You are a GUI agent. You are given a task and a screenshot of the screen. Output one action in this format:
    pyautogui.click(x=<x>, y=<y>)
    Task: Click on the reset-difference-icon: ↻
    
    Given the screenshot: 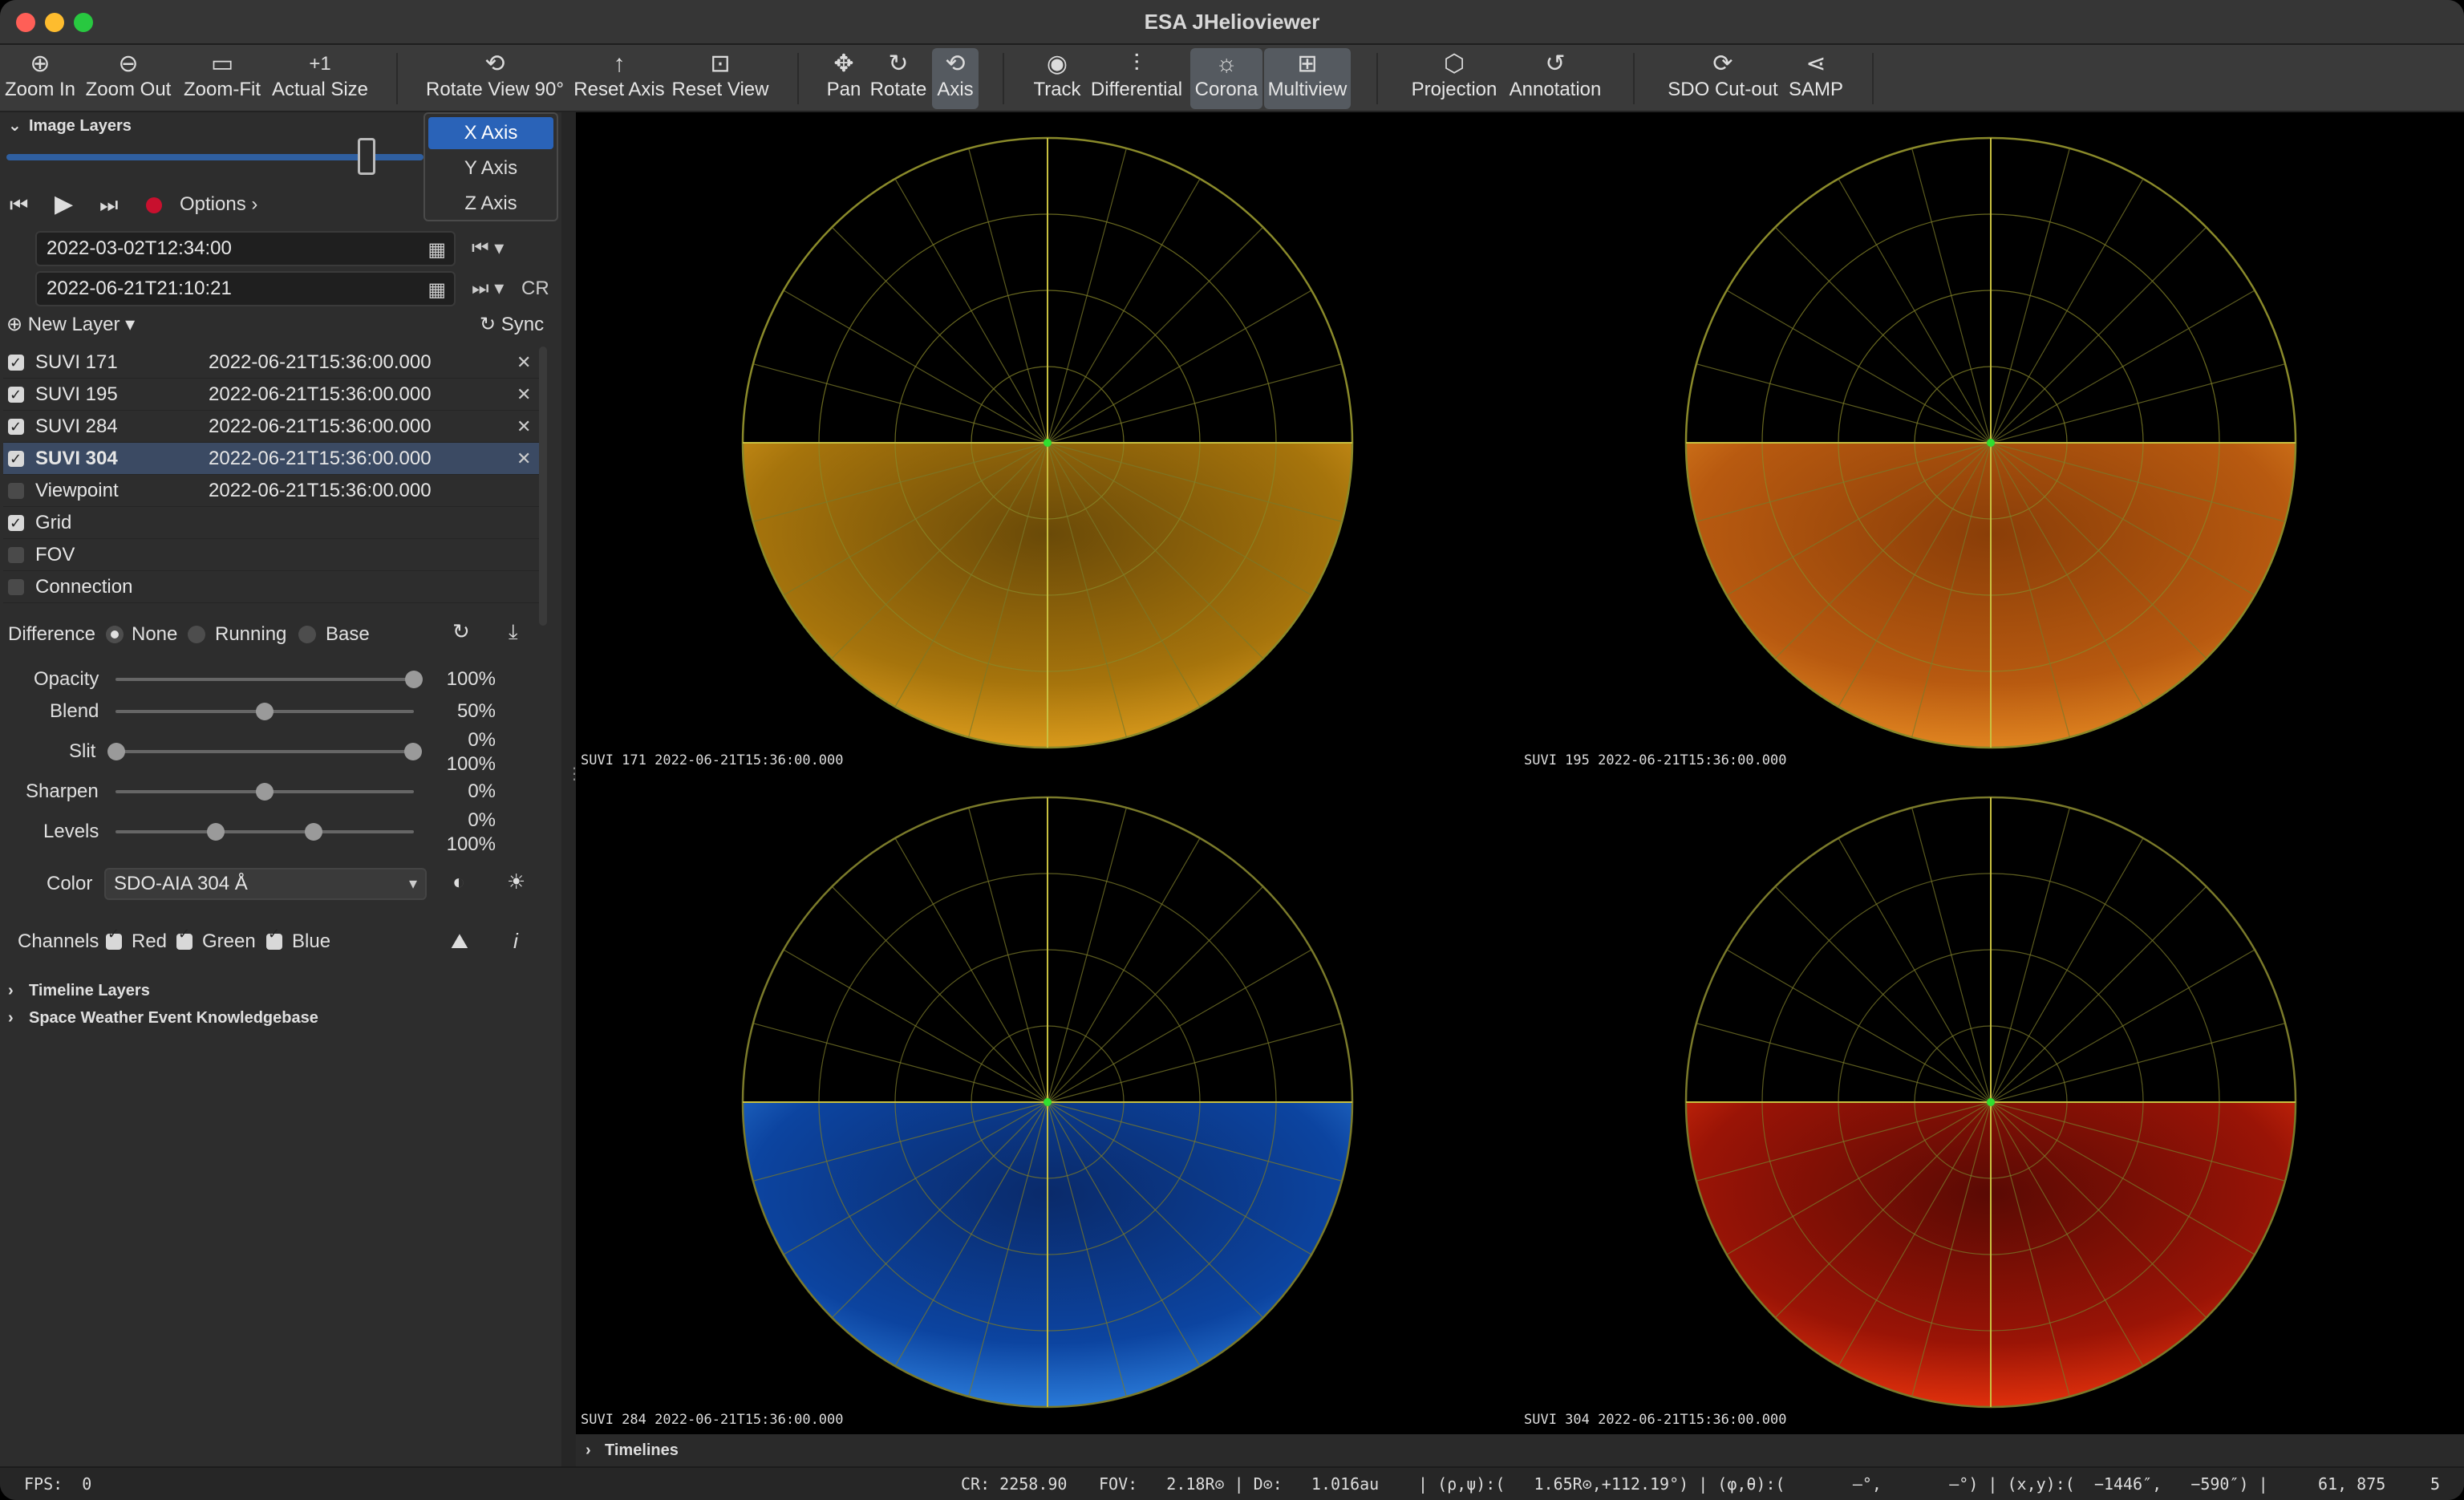 What is the action you would take?
    pyautogui.click(x=461, y=631)
    